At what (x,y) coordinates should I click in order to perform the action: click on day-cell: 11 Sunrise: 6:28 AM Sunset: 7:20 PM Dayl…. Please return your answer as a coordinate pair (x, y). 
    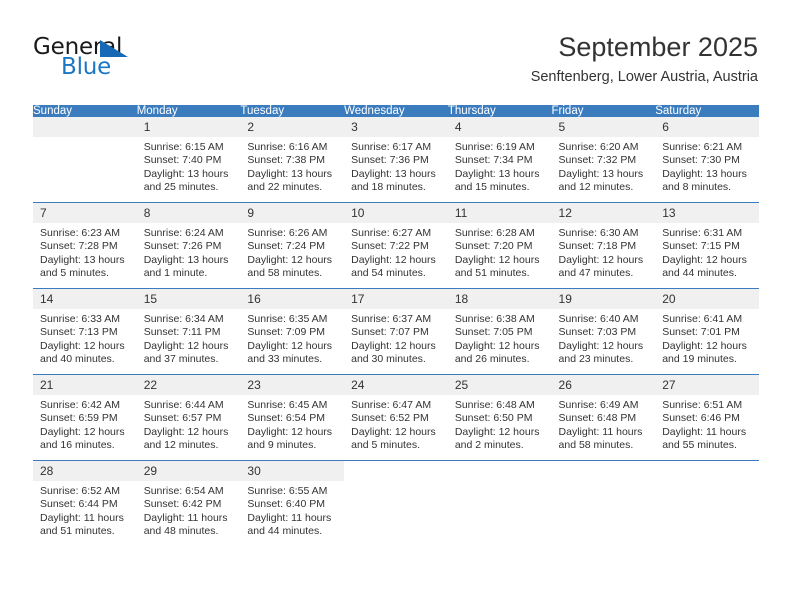
    Looking at the image, I should click on (499, 245).